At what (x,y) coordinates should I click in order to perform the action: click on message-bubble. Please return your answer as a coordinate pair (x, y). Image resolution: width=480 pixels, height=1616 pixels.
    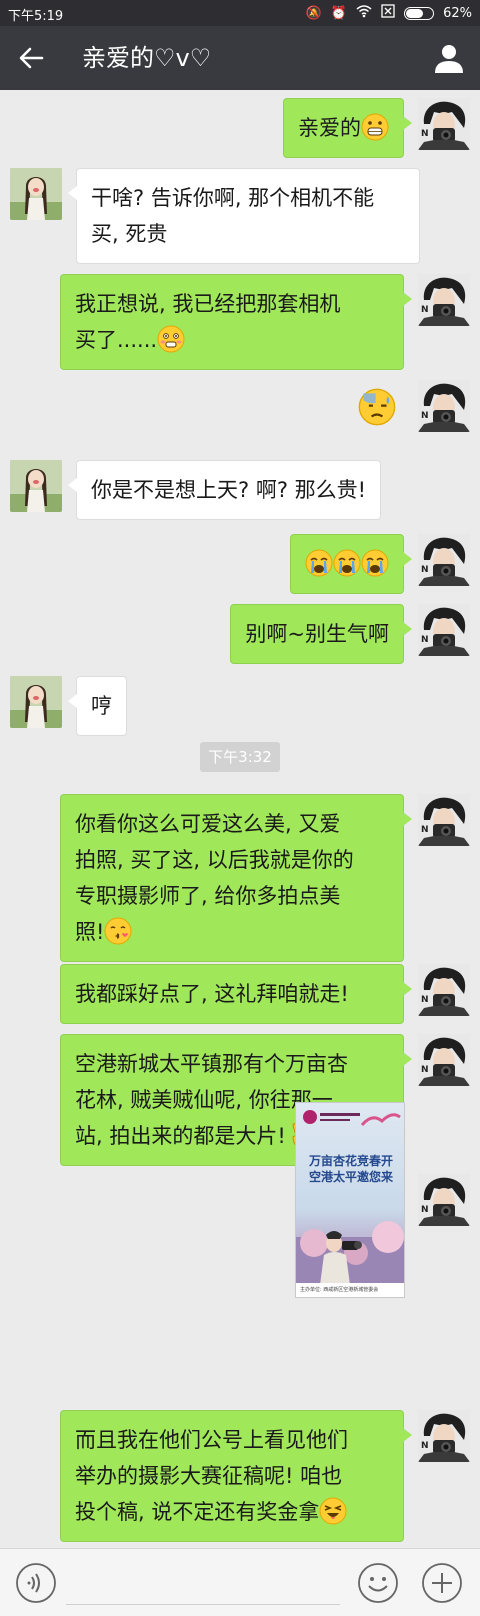
    Looking at the image, I should click on (351, 564).